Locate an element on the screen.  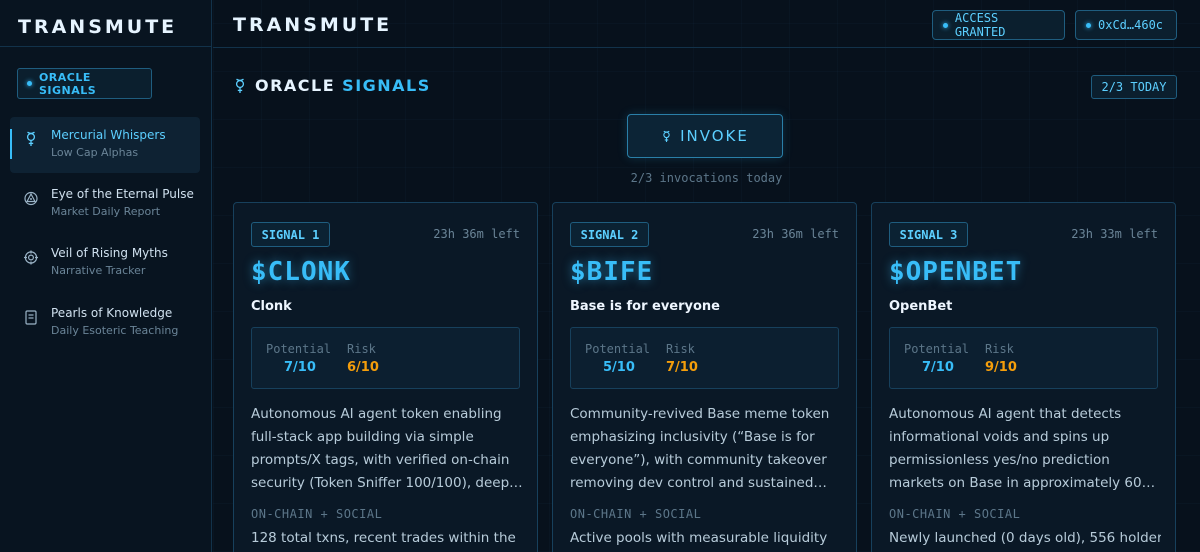
sidebar-item-title: Pearls of Knowledge is located at coordinates (112, 313).